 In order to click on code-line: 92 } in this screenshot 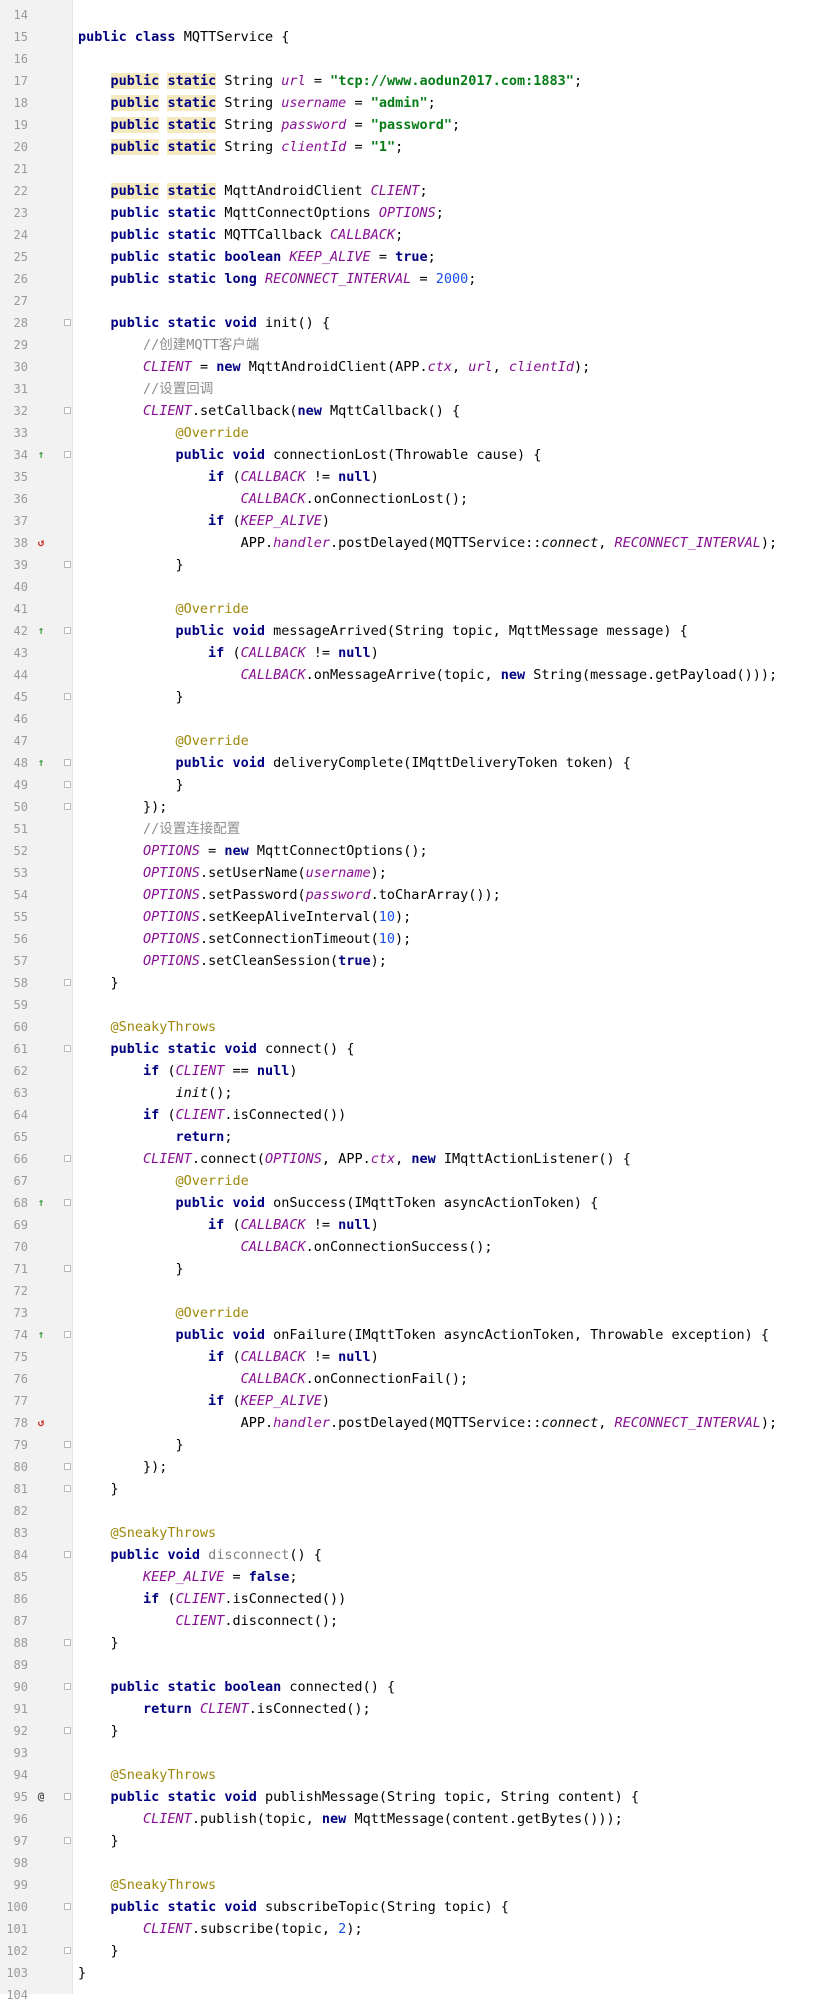, I will do `click(411, 1731)`.